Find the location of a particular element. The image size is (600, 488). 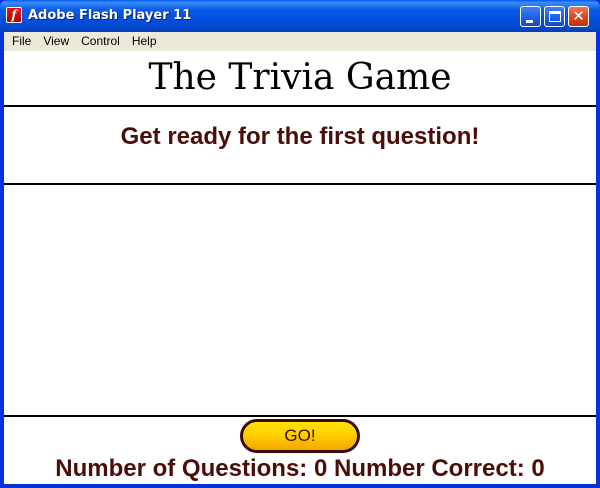

answer-area-divider is located at coordinates (300, 416).